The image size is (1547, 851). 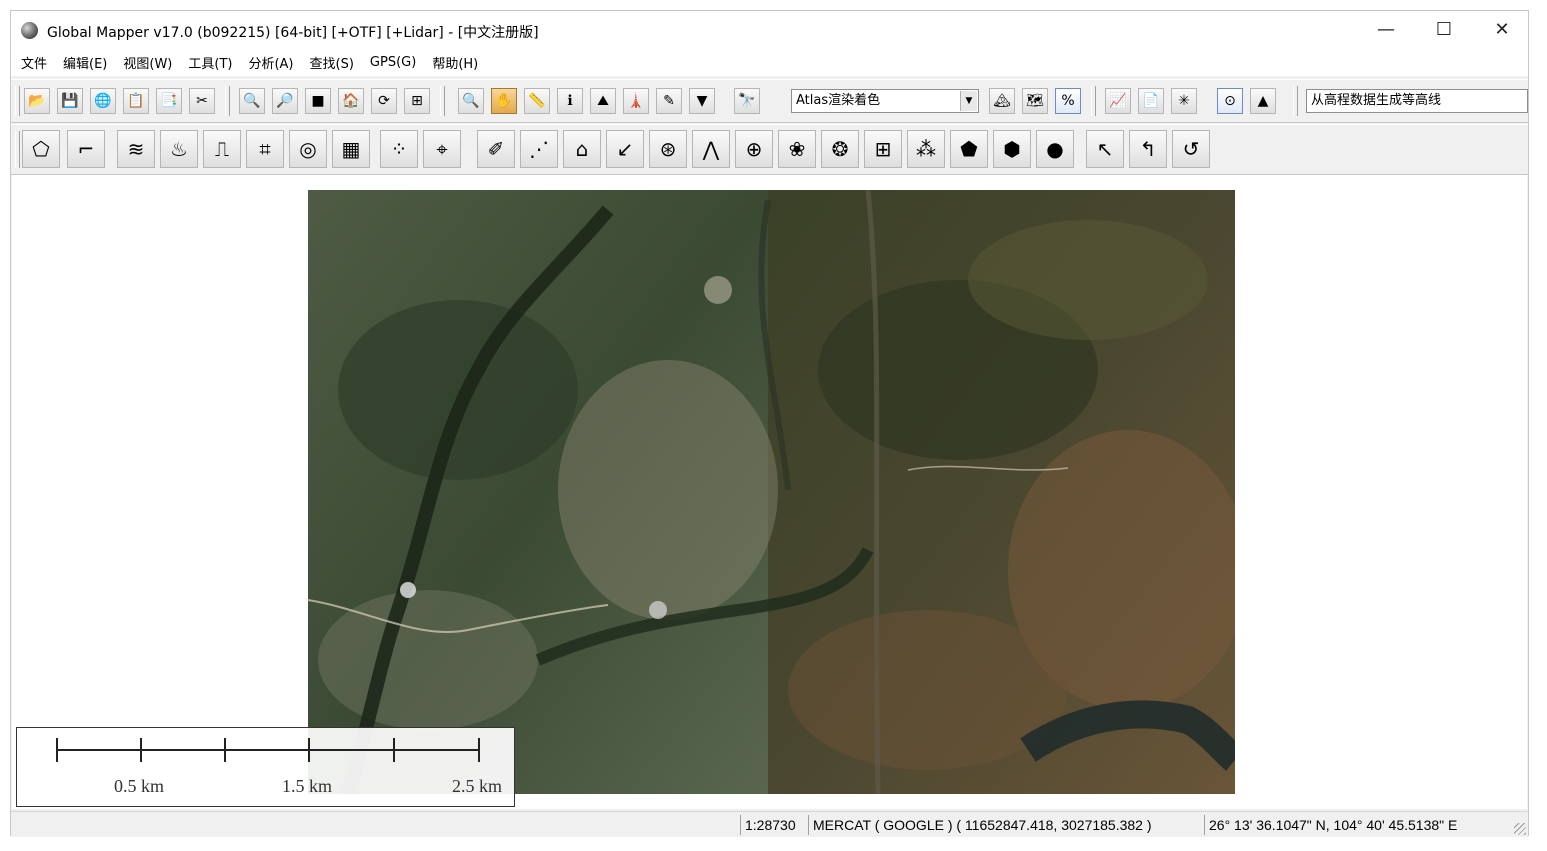 What do you see at coordinates (136, 101) in the screenshot?
I see `map-layout-icon: 📋` at bounding box center [136, 101].